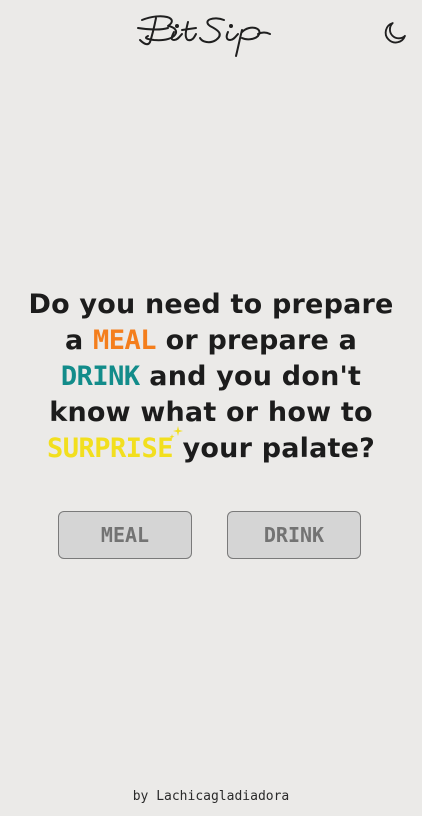  I want to click on logo-wordmark, so click(204, 36).